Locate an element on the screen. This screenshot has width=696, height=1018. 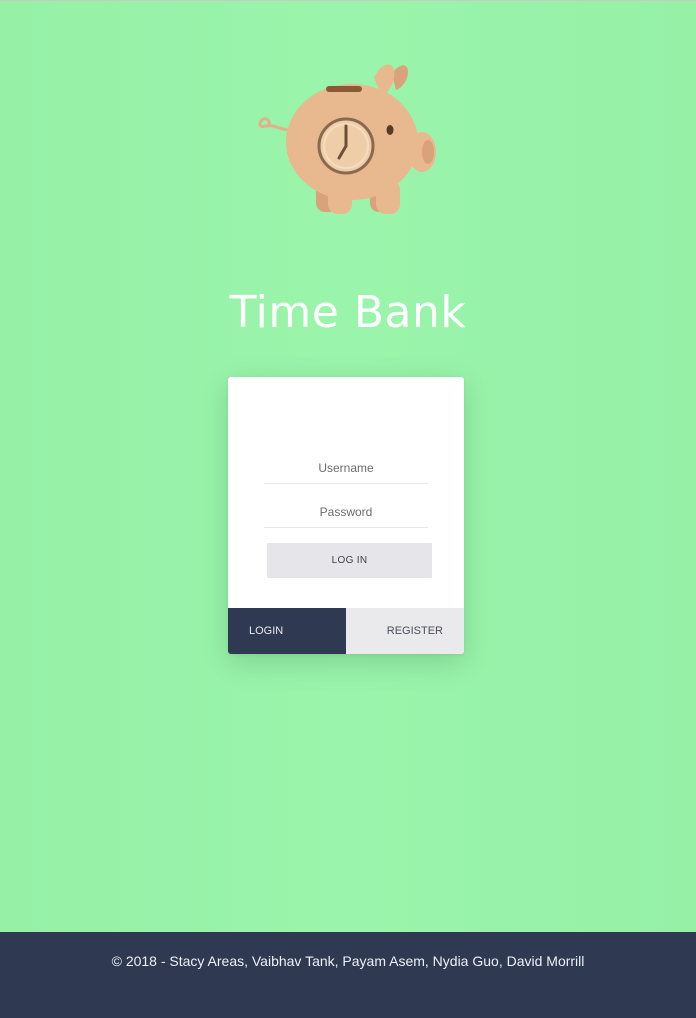
tab-login-label: LOGIN is located at coordinates (266, 631).